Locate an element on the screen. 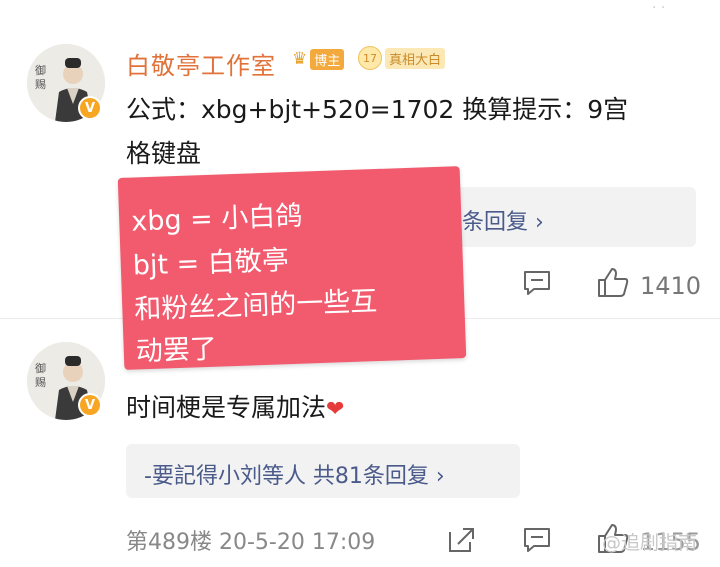 This screenshot has height=567, width=720. fan-level-badge: 17 真相大白 is located at coordinates (402, 58).